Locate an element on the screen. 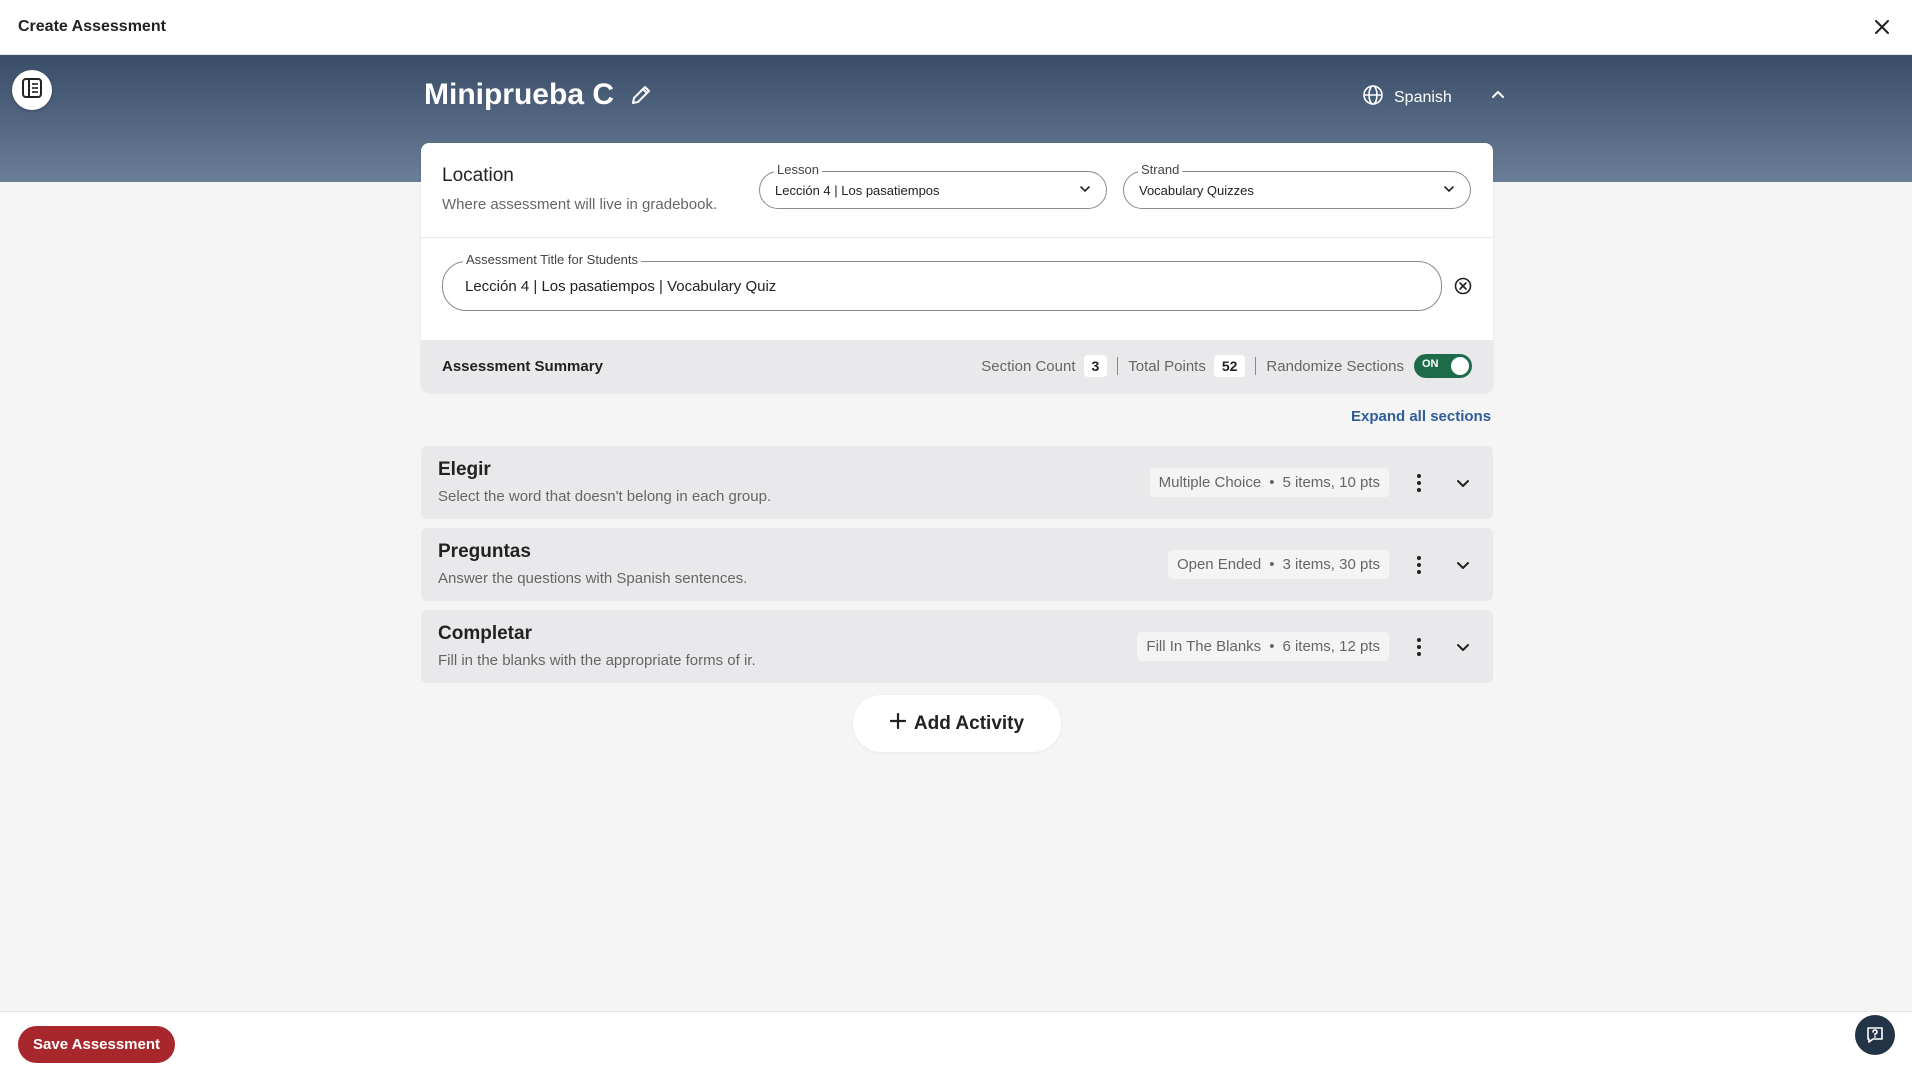 The image size is (1912, 1068). section-count-value: 3 is located at coordinates (1095, 366).